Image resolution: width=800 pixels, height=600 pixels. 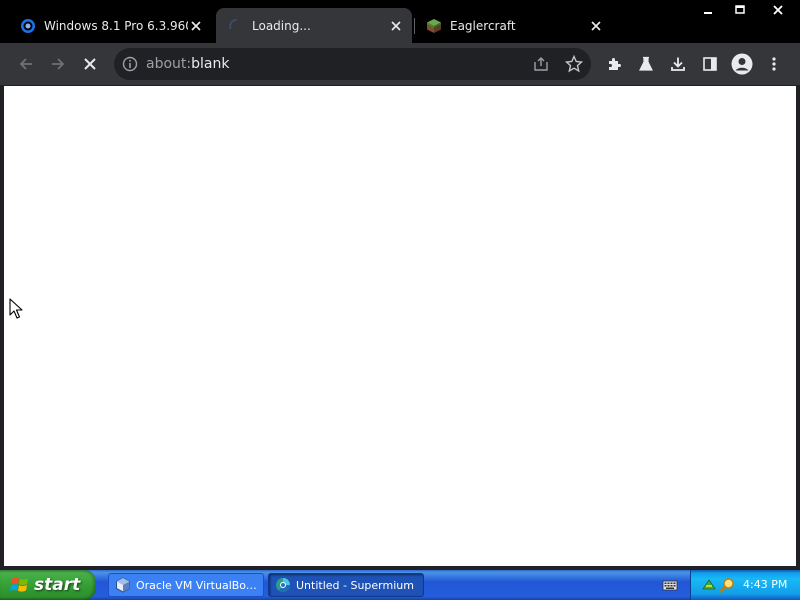 I want to click on url-host: blank, so click(x=210, y=64).